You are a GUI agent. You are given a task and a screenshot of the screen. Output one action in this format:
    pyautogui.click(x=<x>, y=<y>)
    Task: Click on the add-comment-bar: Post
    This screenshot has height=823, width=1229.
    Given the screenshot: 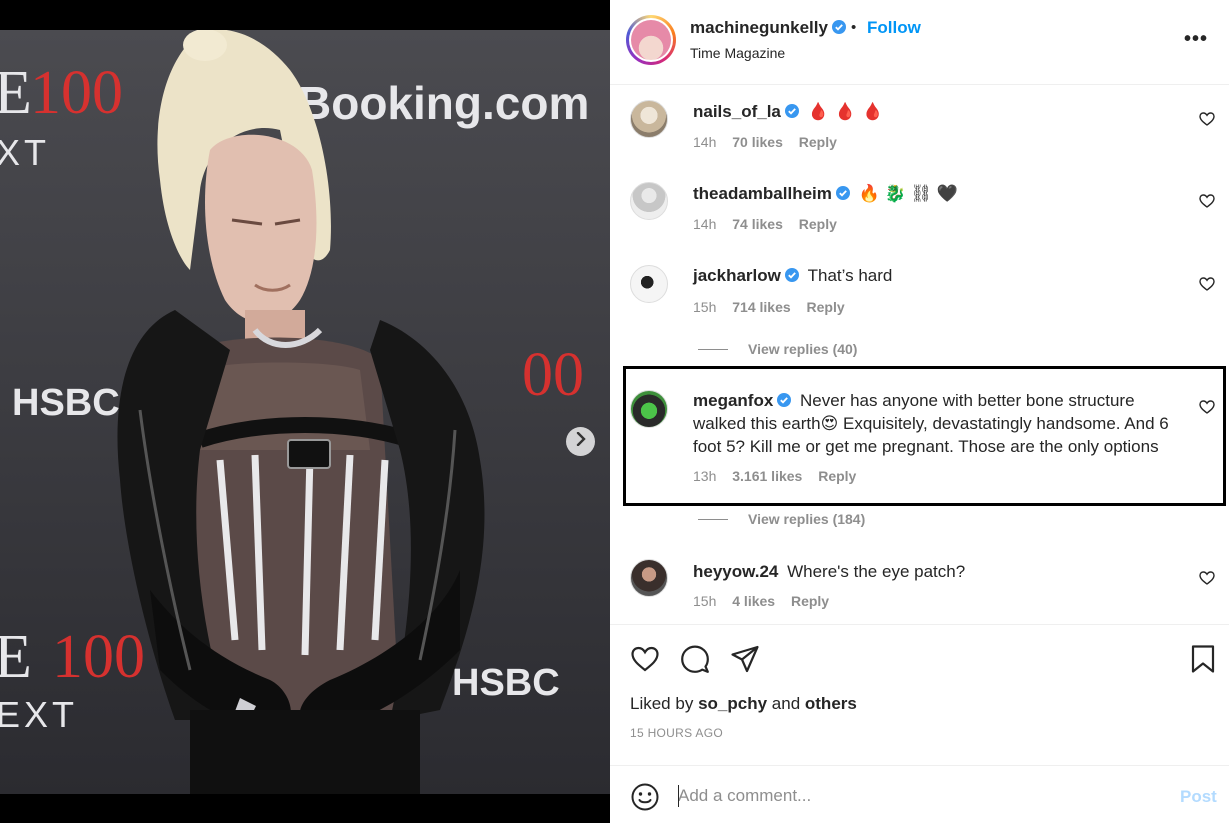 What is the action you would take?
    pyautogui.click(x=919, y=794)
    